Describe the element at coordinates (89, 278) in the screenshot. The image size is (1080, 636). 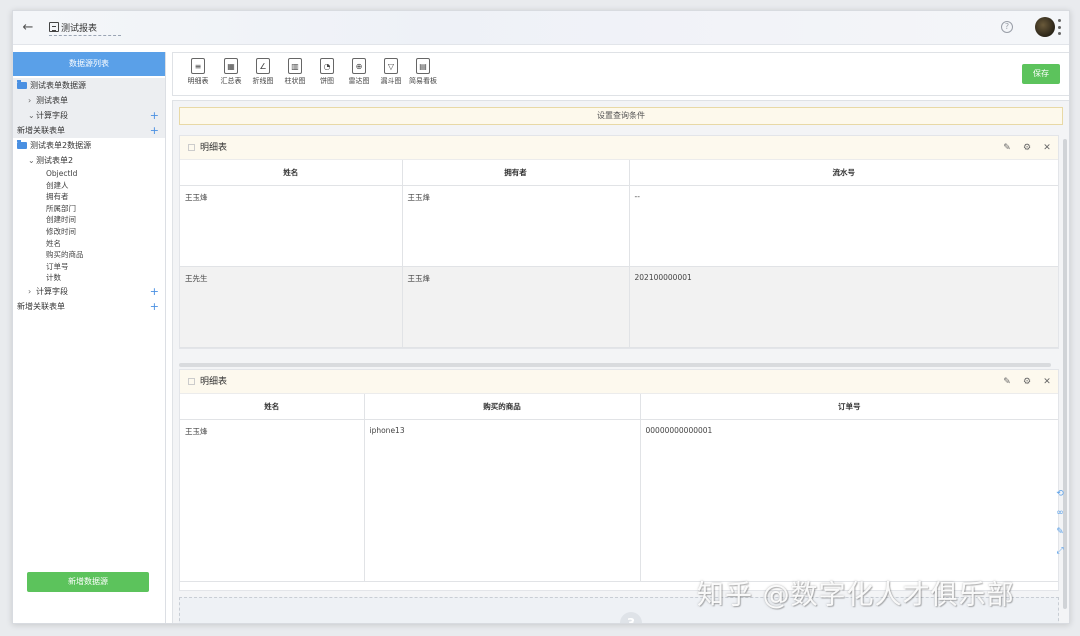
I see `field-item: 计数` at that location.